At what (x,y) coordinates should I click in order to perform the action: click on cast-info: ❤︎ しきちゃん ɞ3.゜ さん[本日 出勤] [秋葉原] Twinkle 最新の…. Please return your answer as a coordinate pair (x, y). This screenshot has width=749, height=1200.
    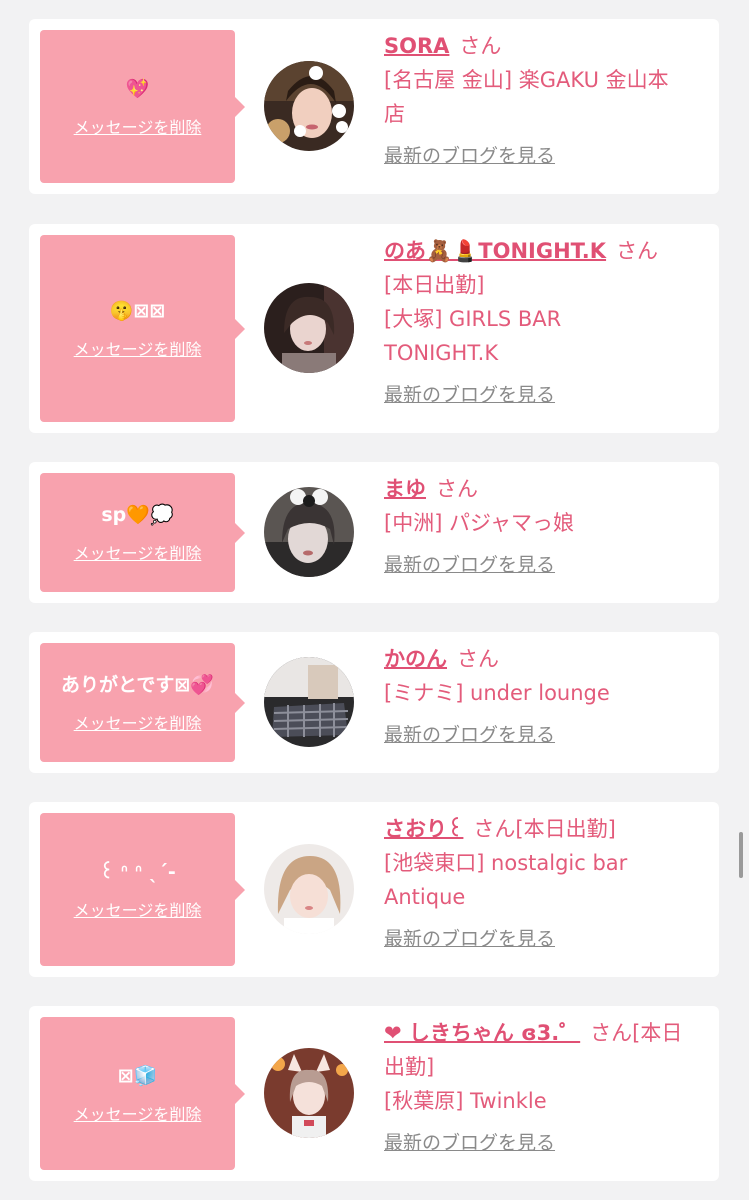
    Looking at the image, I should click on (546, 1088).